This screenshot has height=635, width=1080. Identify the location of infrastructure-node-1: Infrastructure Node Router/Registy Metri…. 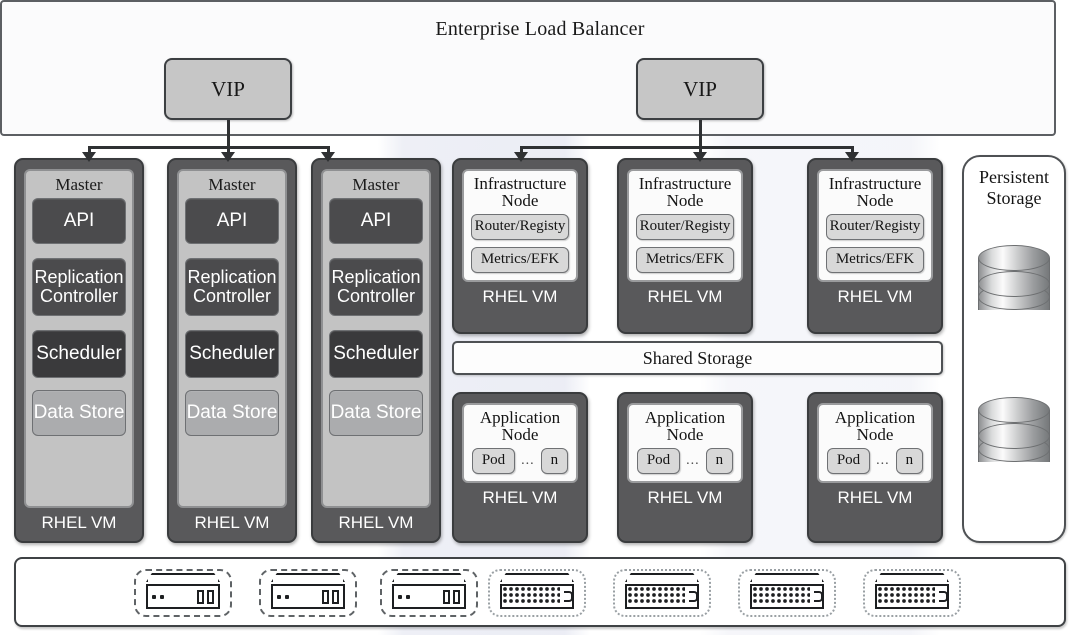
(520, 246).